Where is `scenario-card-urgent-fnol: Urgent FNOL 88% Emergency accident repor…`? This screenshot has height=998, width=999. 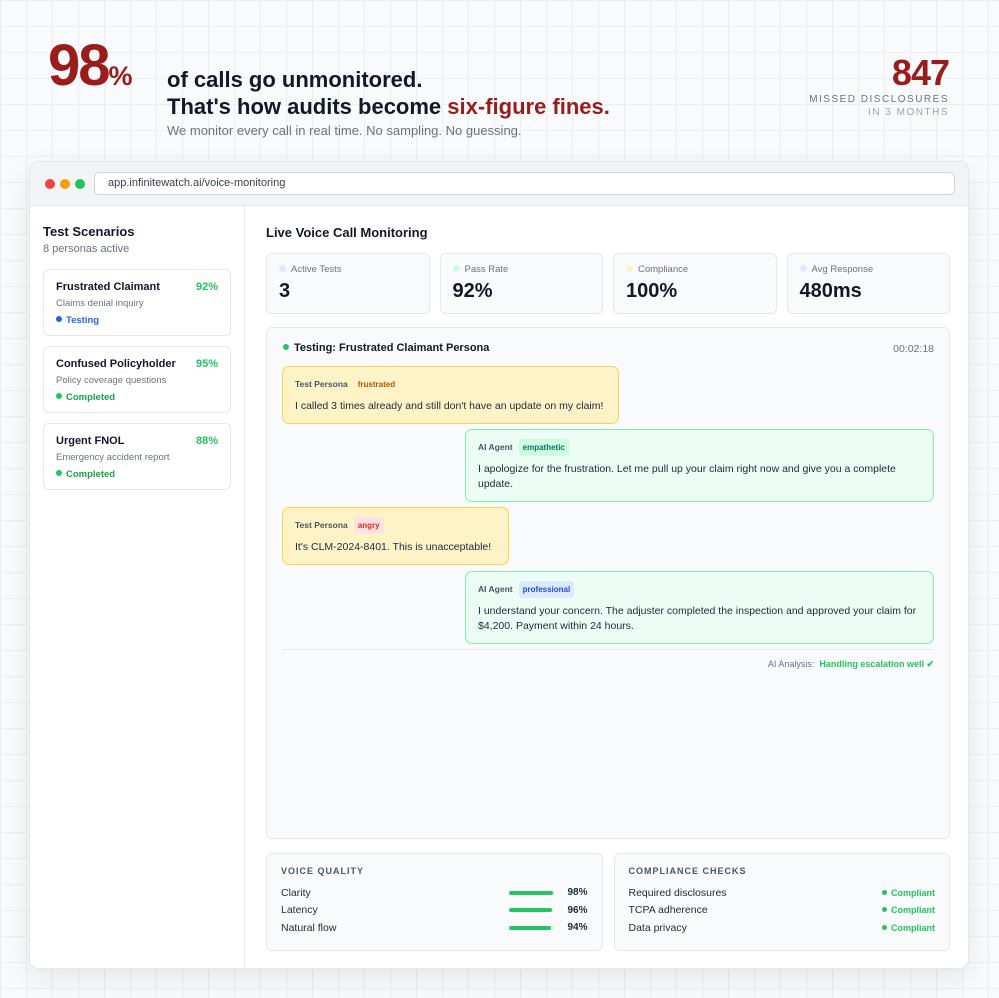
scenario-card-urgent-fnol: Urgent FNOL 88% Emergency accident repor… is located at coordinates (137, 456).